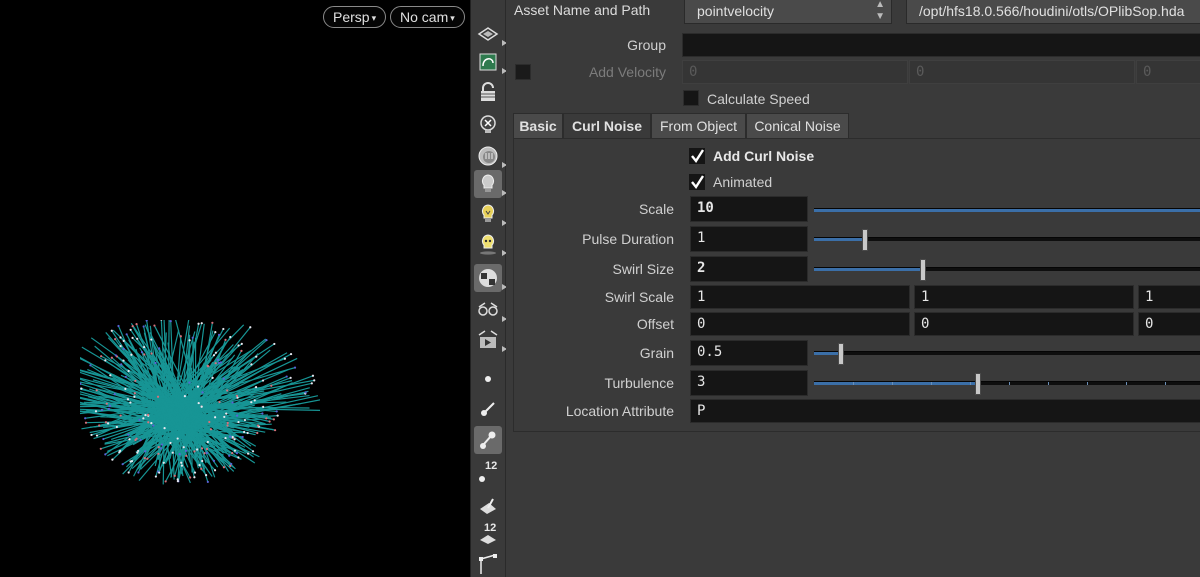 The width and height of the screenshot is (1200, 577). What do you see at coordinates (656, 353) in the screenshot?
I see `grain-label: Grain` at bounding box center [656, 353].